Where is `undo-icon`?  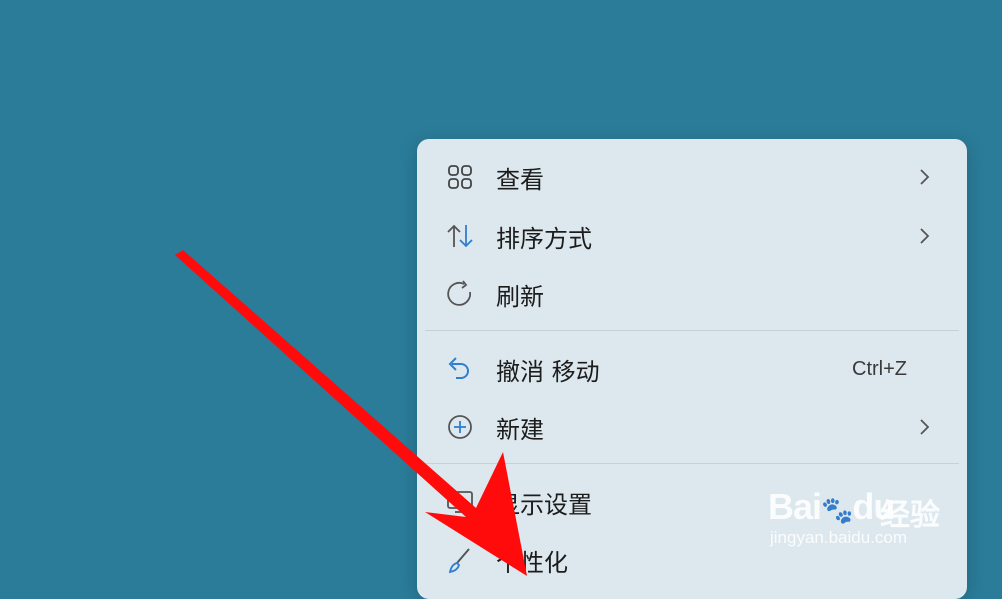
undo-icon is located at coordinates (460, 369).